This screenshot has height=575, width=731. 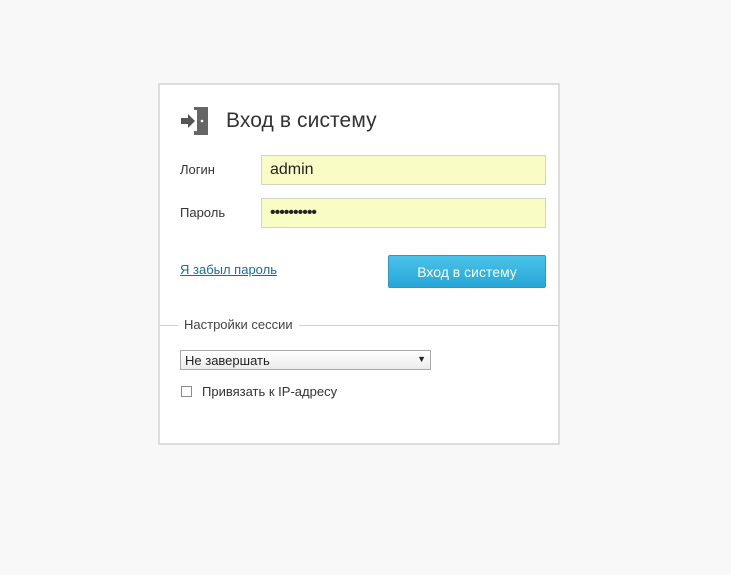 What do you see at coordinates (301, 120) in the screenshot?
I see `page-title: Вход в систему` at bounding box center [301, 120].